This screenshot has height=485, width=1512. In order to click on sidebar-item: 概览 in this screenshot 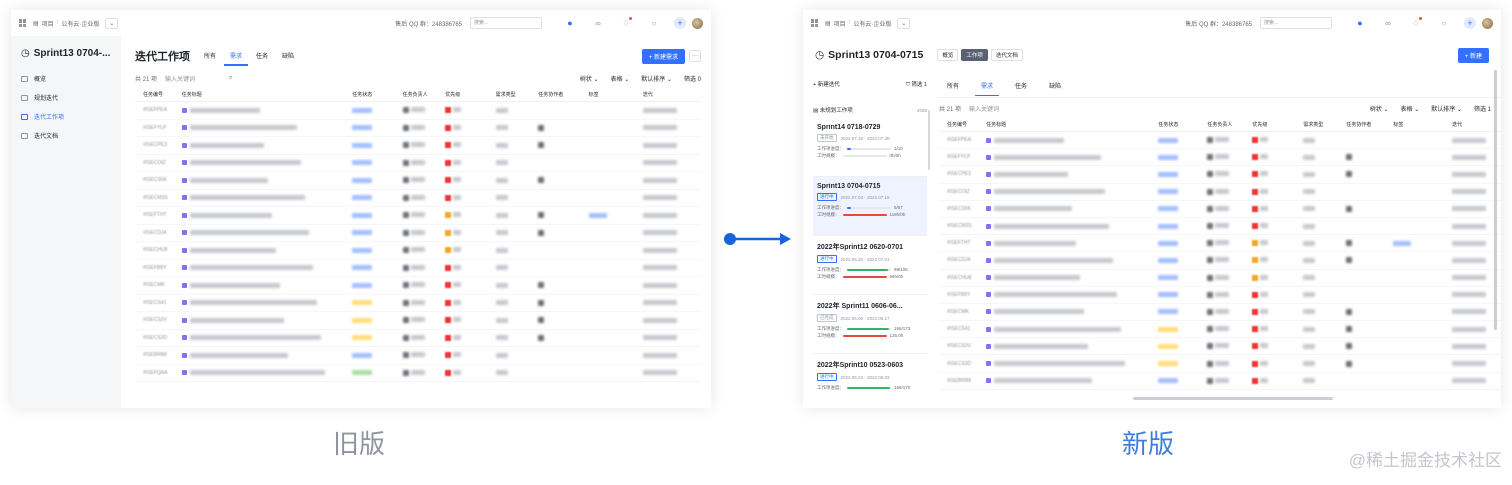, I will do `click(66, 78)`.